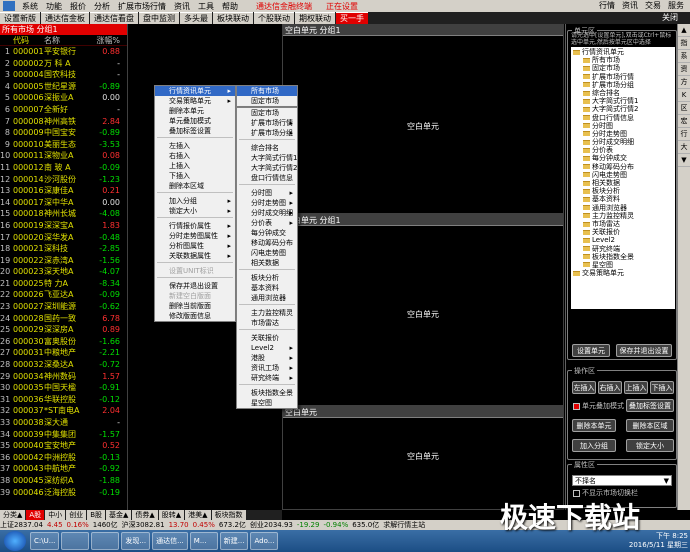  What do you see at coordinates (274, 18) in the screenshot?
I see `layout-tab: 个股联动` at bounding box center [274, 18].